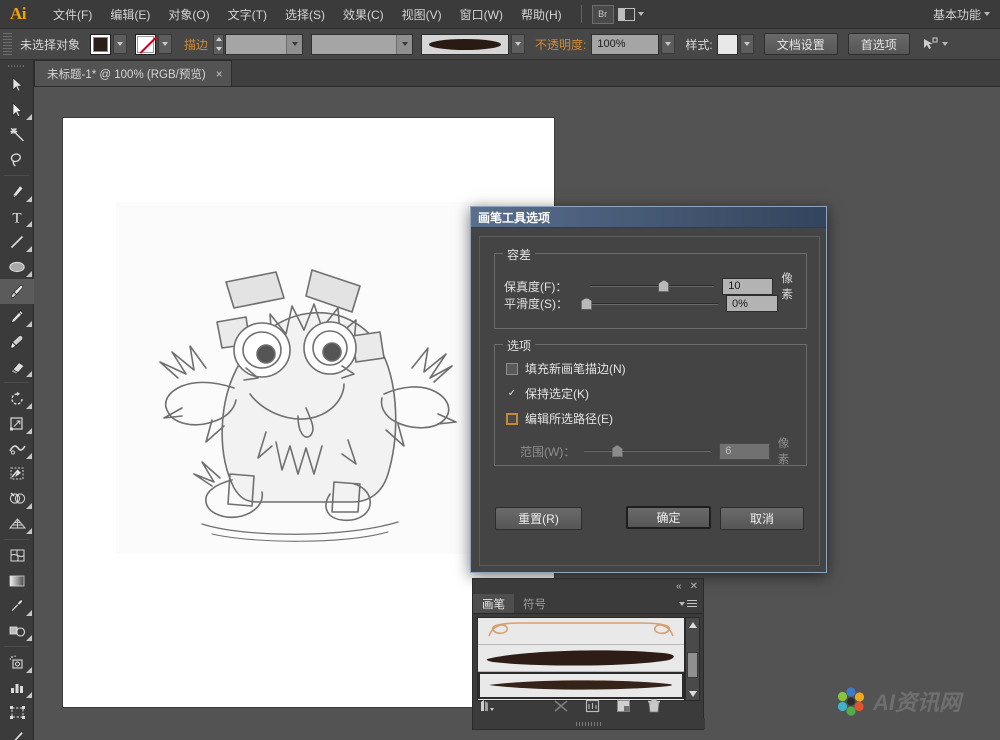 The height and width of the screenshot is (740, 1000). I want to click on smoothness-slider, so click(649, 304).